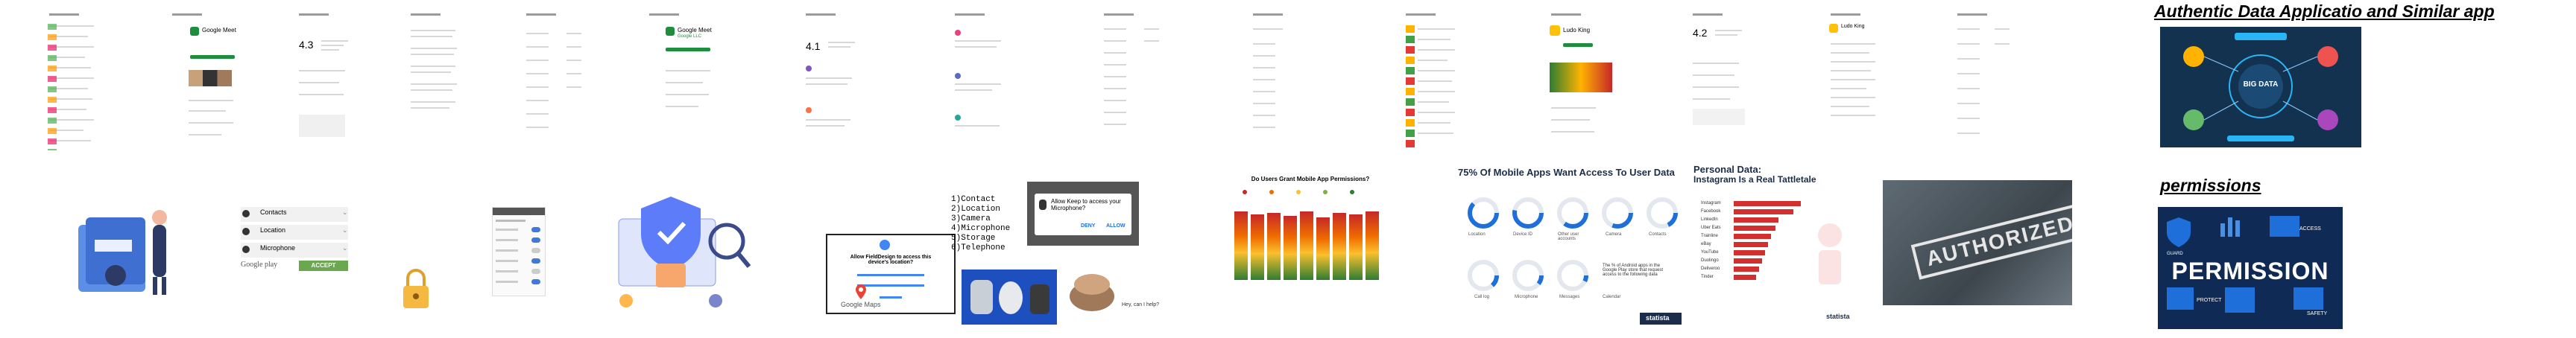 Image resolution: width=2576 pixels, height=338 pixels. Describe the element at coordinates (328, 83) in the screenshot. I see `ratings-screenshot-1: 4.3` at that location.